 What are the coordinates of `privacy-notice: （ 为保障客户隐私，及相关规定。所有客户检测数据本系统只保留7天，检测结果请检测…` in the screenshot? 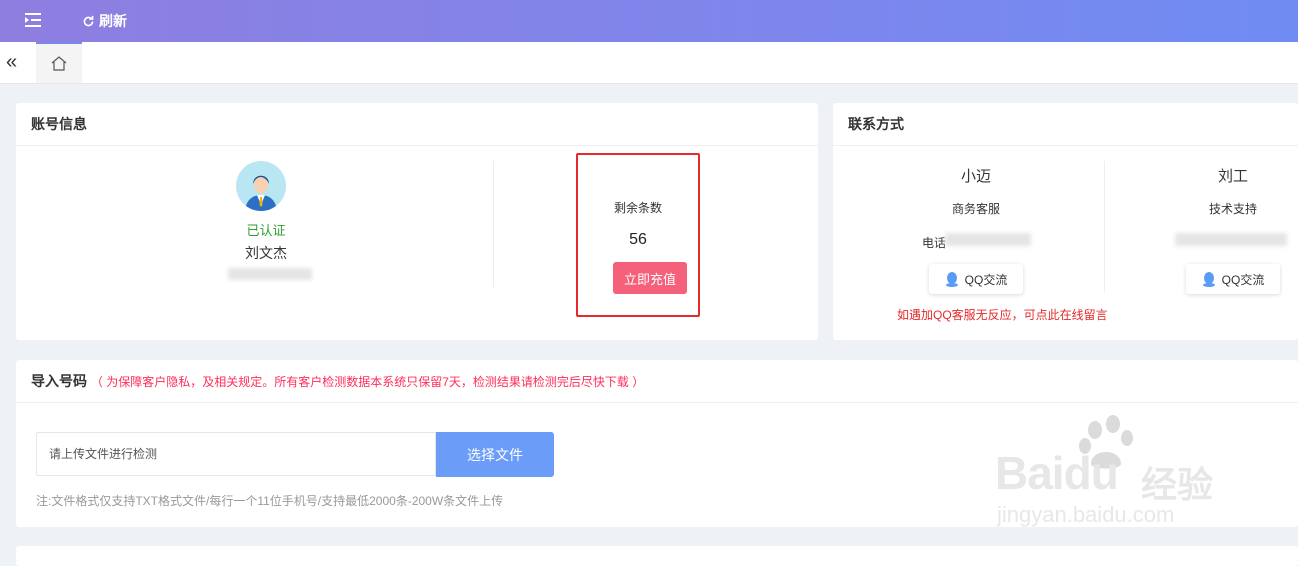 It's located at (367, 382).